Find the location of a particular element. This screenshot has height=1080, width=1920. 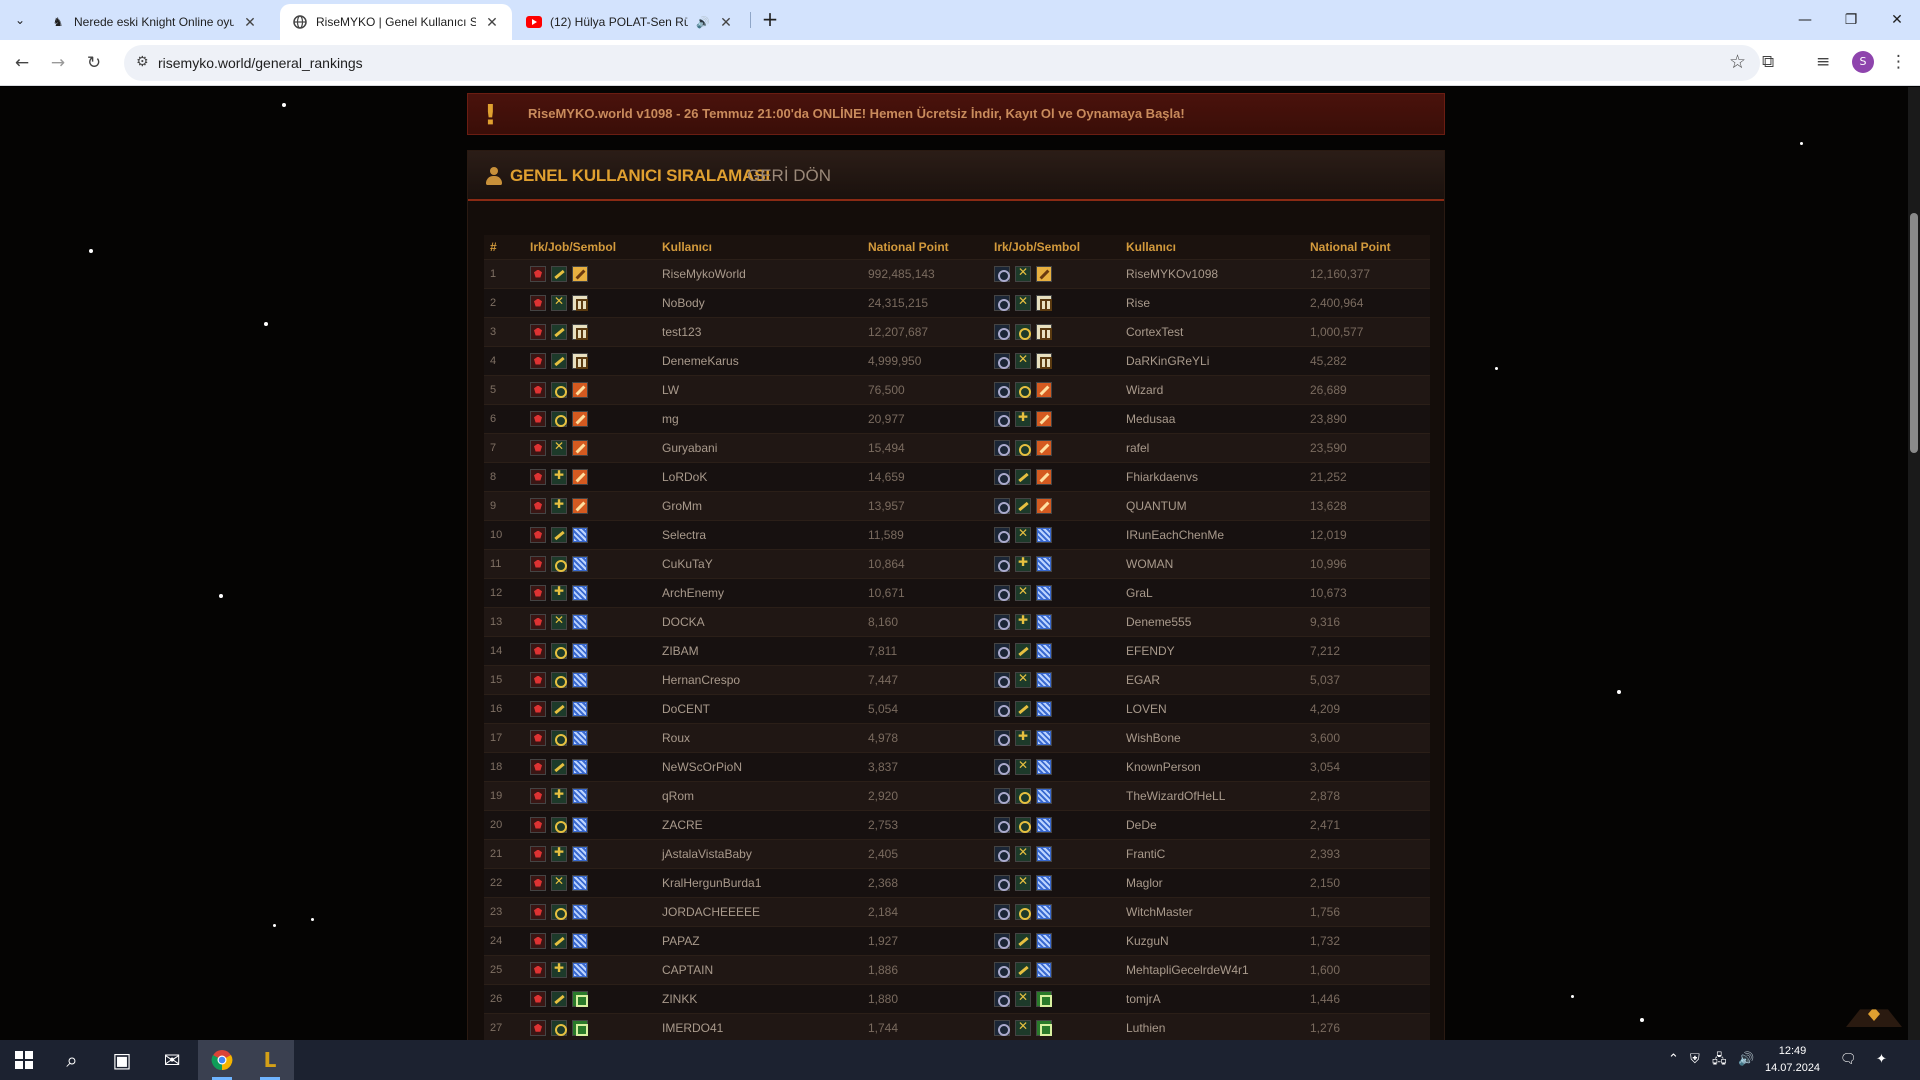

human-user: EGAR is located at coordinates (1212, 679).